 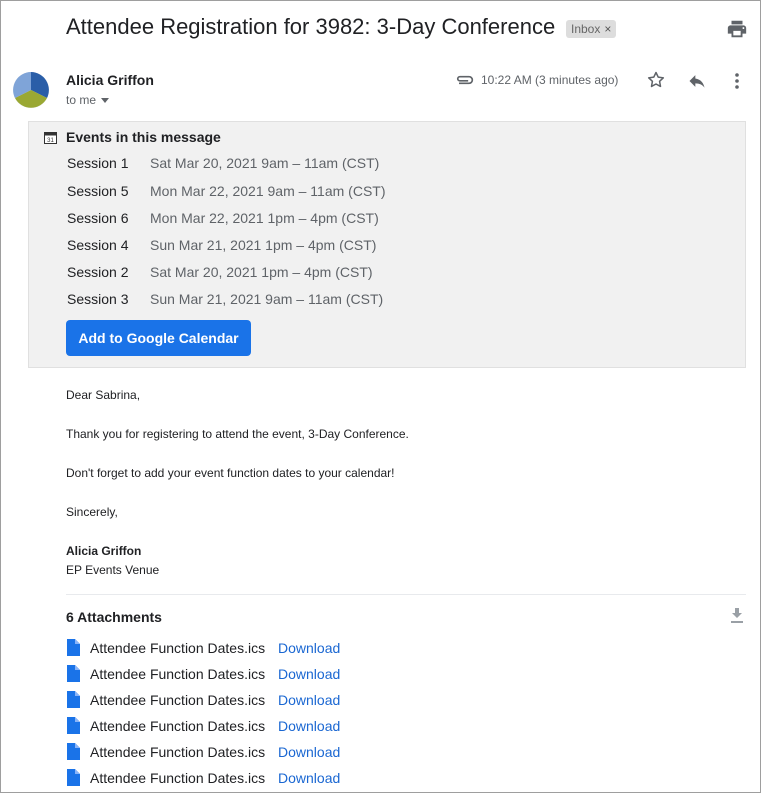 I want to click on signature-name: Alicia Griffon, so click(x=104, y=551).